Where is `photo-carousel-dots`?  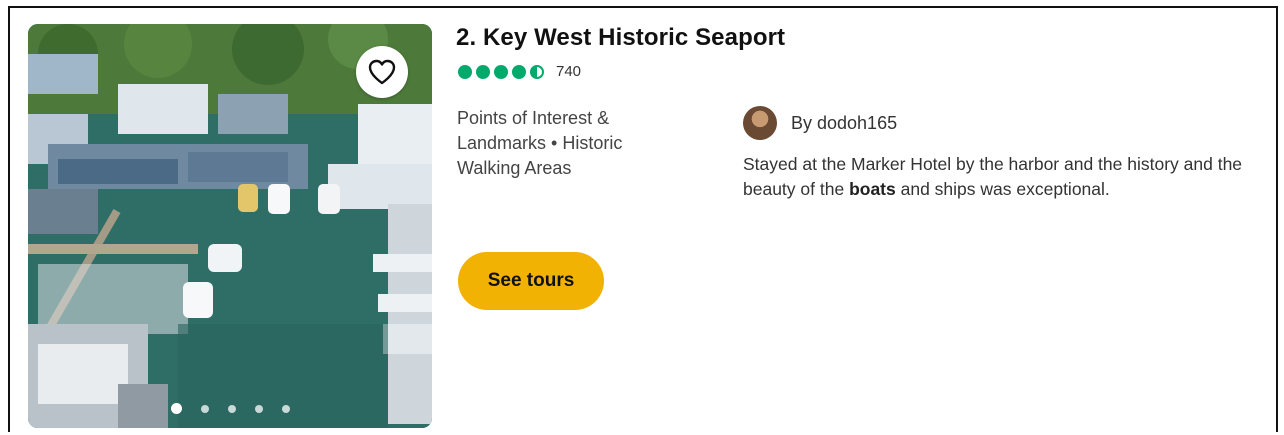 photo-carousel-dots is located at coordinates (230, 408).